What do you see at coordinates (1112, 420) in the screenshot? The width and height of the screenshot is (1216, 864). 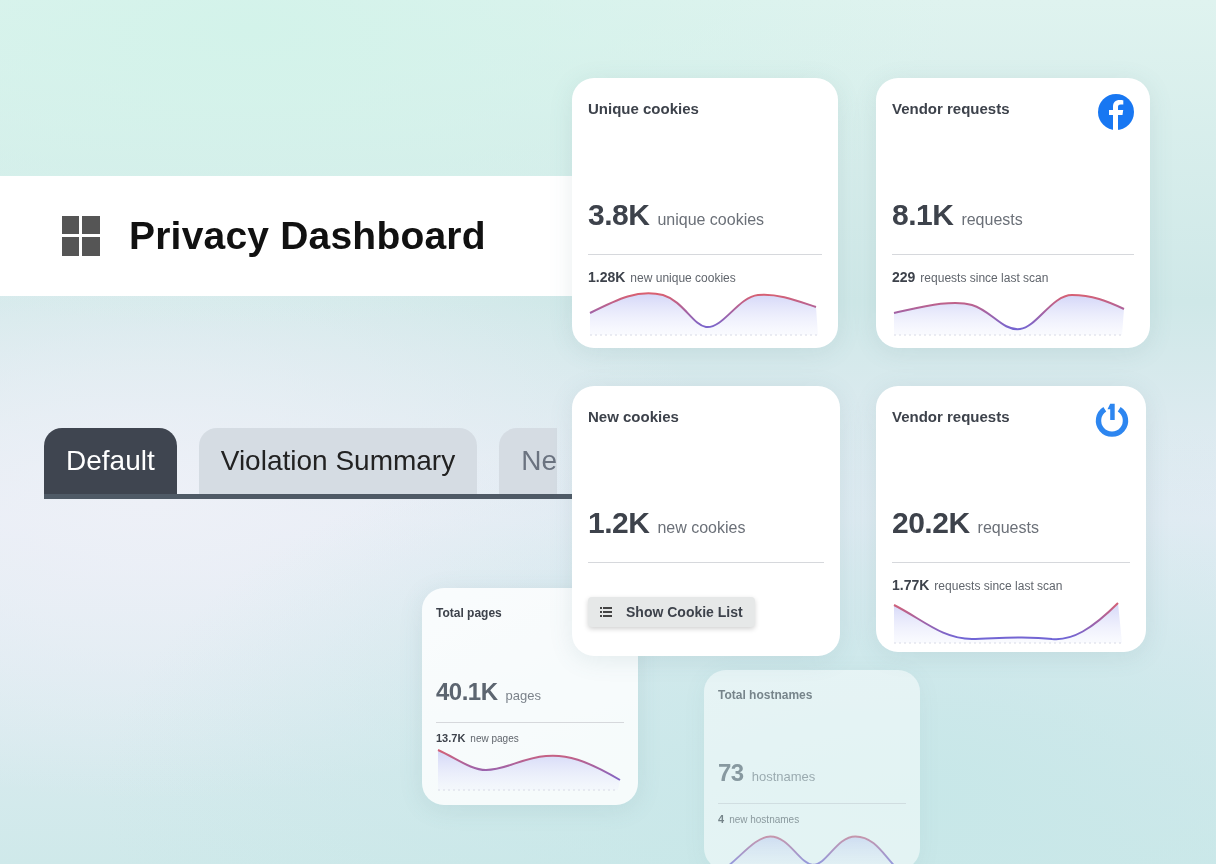 I see `power-icon` at bounding box center [1112, 420].